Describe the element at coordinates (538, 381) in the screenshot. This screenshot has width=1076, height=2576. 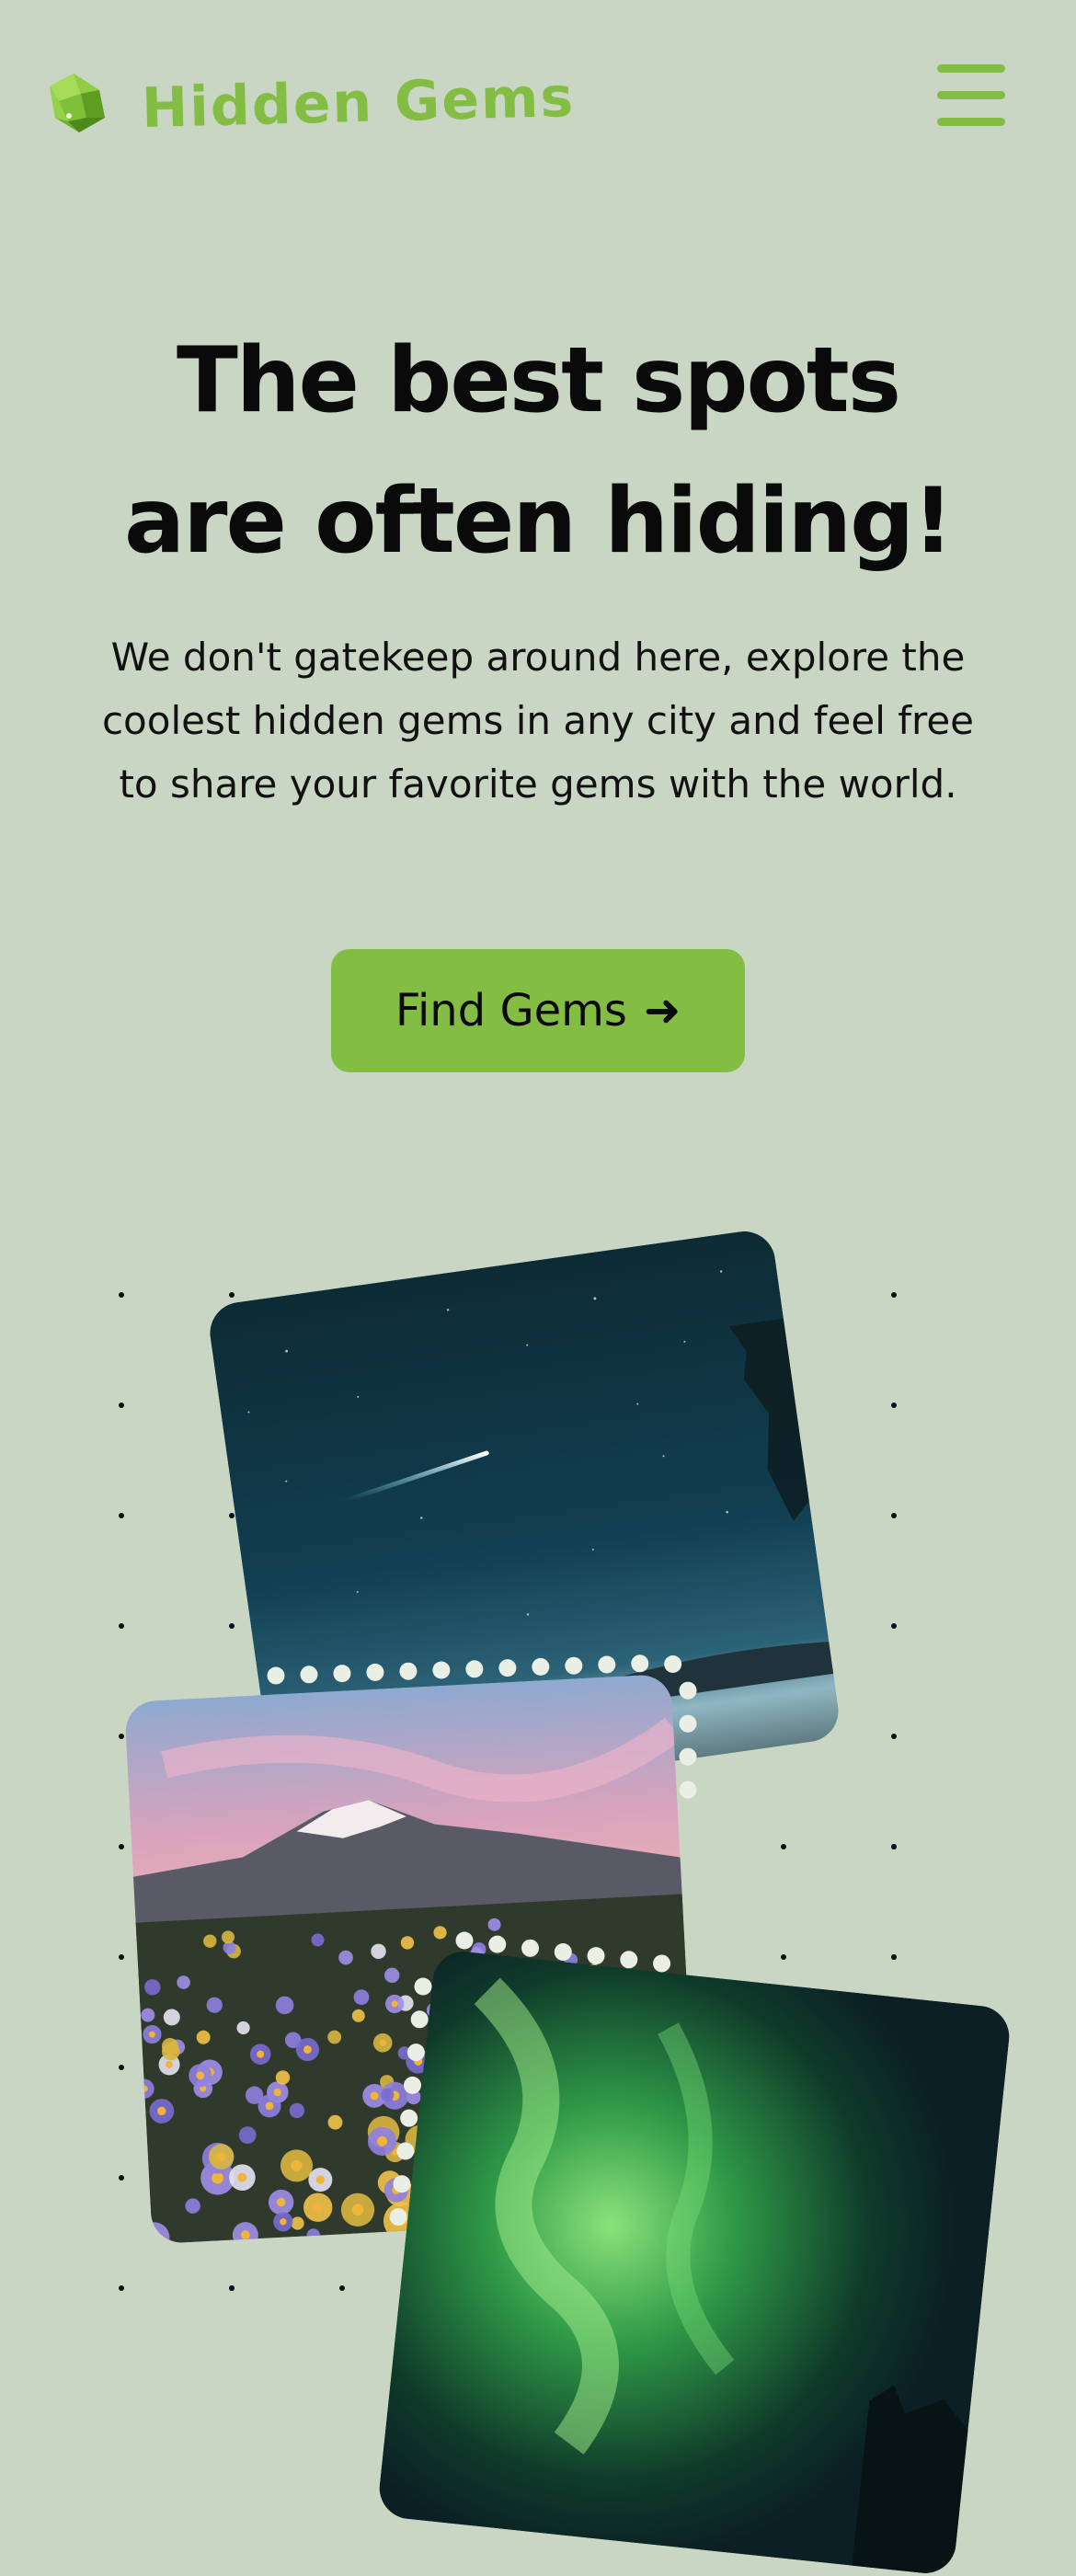
I see `hero-title-line-1: The best spots` at that location.